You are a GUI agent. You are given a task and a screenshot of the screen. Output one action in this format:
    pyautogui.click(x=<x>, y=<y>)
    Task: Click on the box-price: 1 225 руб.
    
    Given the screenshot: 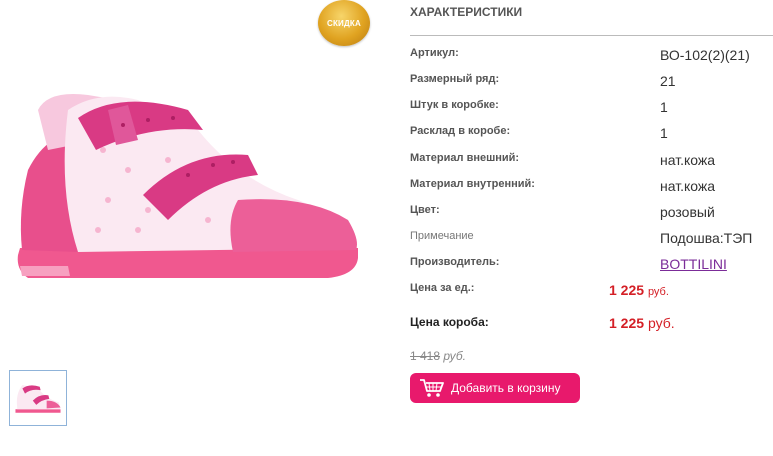 What is the action you would take?
    pyautogui.click(x=642, y=323)
    